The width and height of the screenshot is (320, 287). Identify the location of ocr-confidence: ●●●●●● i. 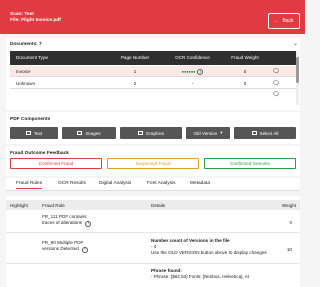
(192, 71).